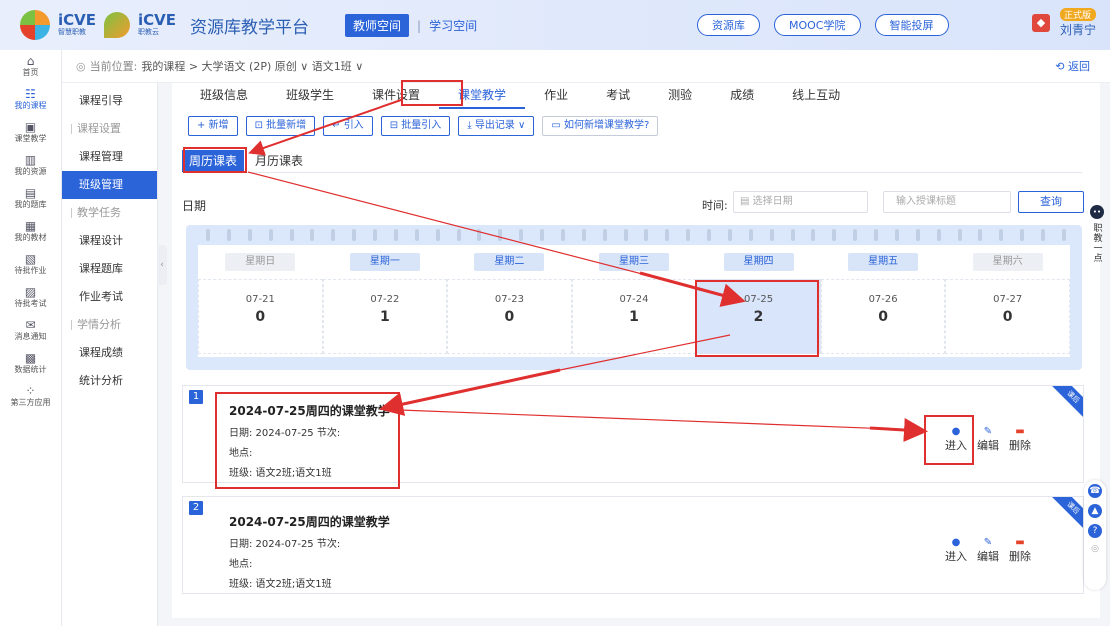 The image size is (1110, 626). I want to click on enter-button: ● 进入, so click(956, 550).